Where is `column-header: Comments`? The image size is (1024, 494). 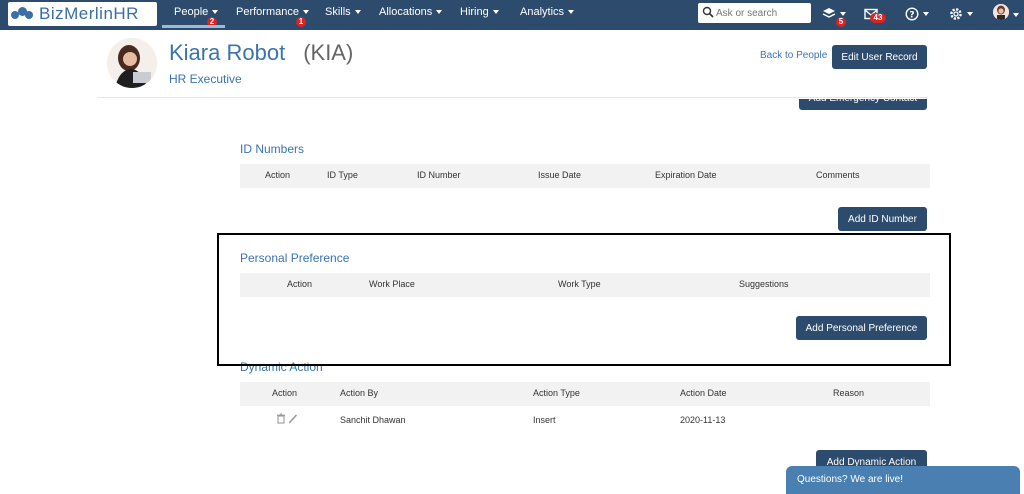 column-header: Comments is located at coordinates (838, 175).